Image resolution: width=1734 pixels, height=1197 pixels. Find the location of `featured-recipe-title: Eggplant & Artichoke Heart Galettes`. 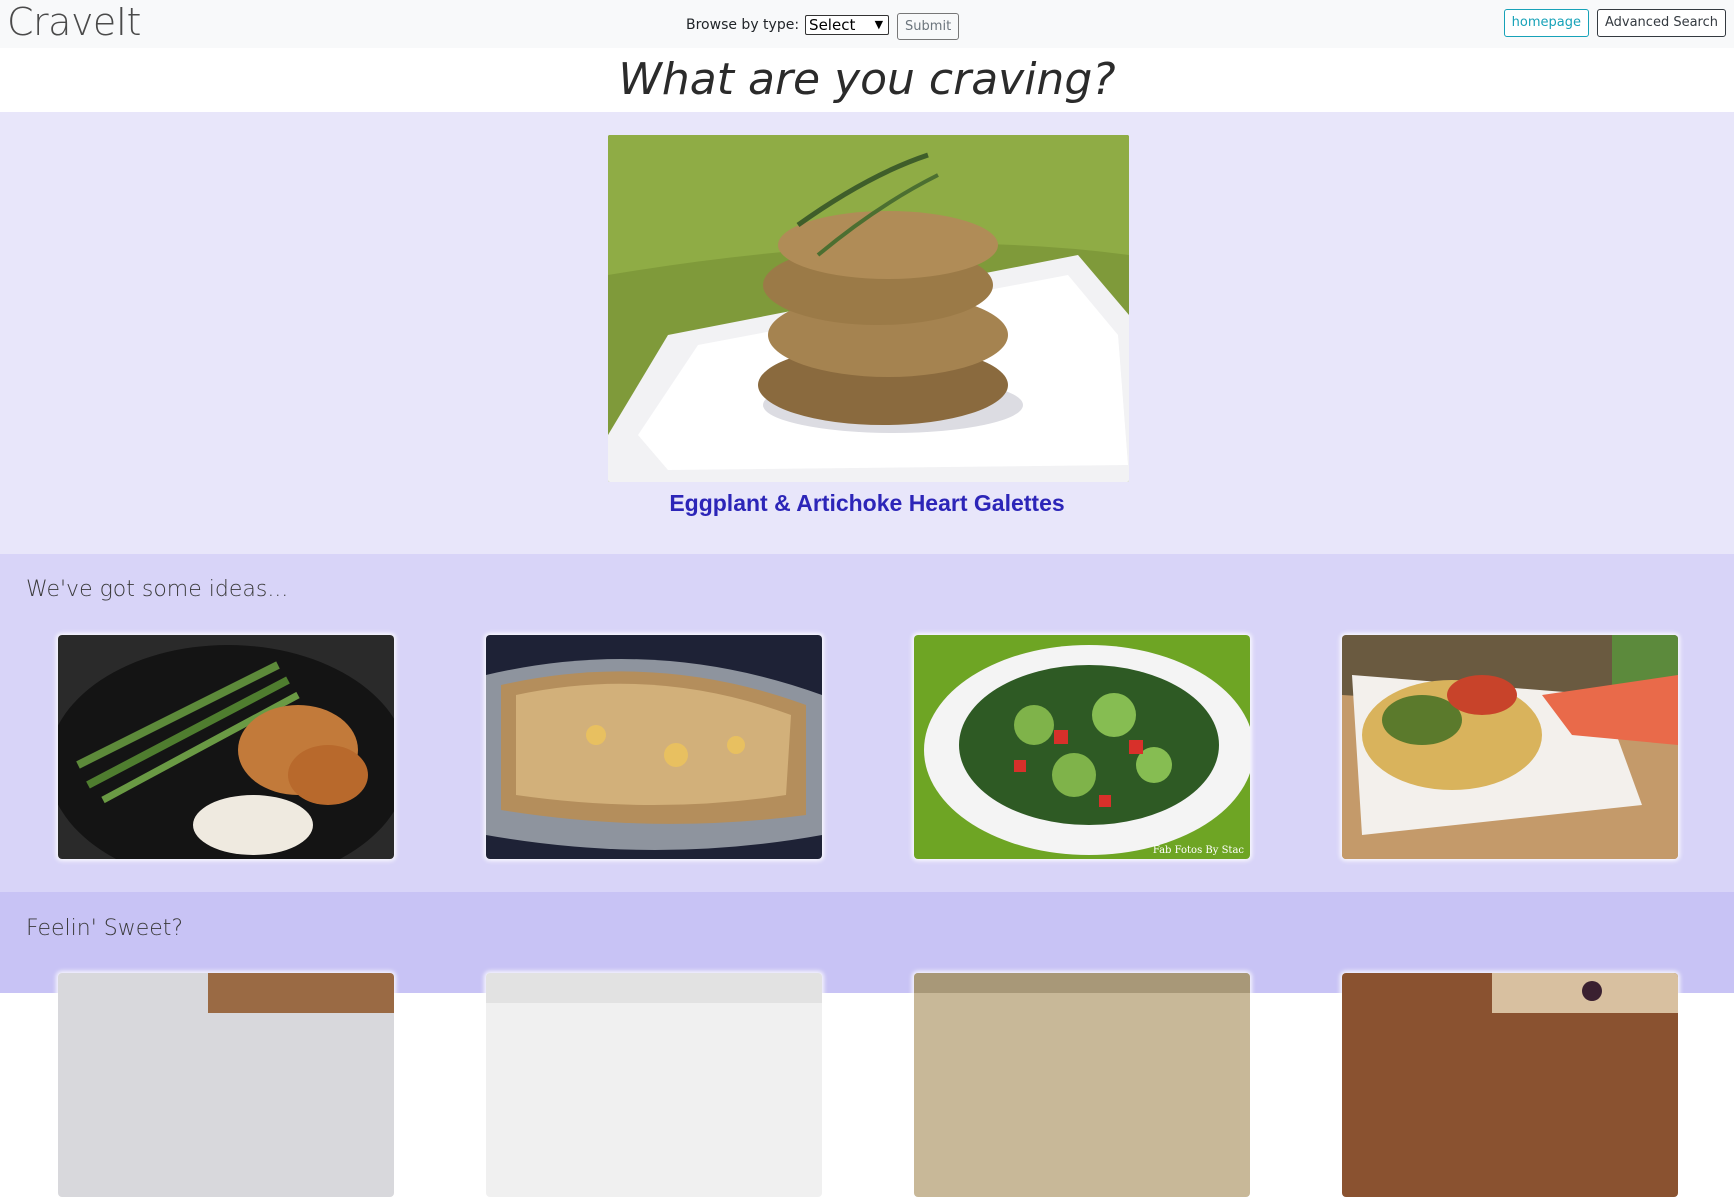

featured-recipe-title: Eggplant & Artichoke Heart Galettes is located at coordinates (867, 503).